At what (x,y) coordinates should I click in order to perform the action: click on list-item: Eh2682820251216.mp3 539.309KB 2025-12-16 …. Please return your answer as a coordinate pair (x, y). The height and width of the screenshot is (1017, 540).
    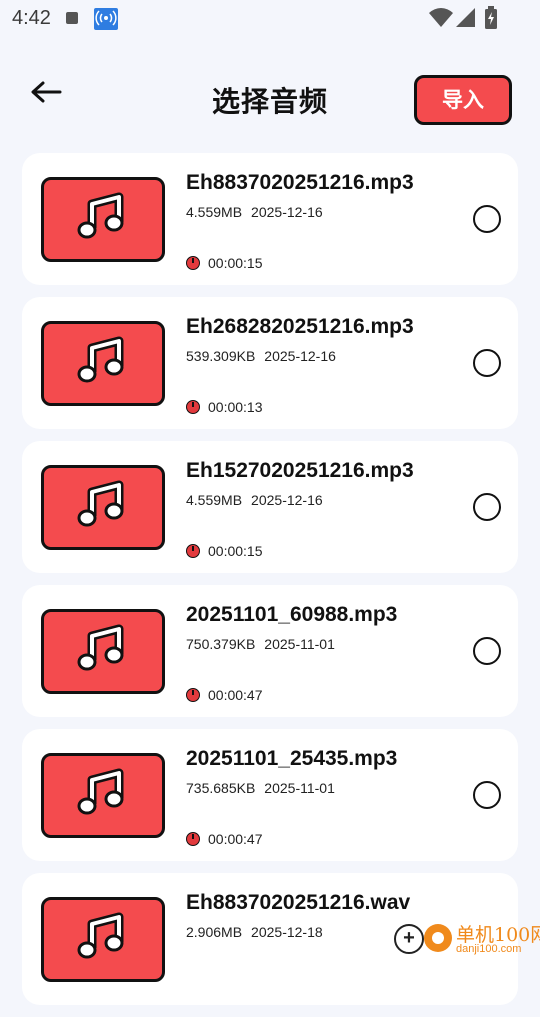
    Looking at the image, I should click on (270, 363).